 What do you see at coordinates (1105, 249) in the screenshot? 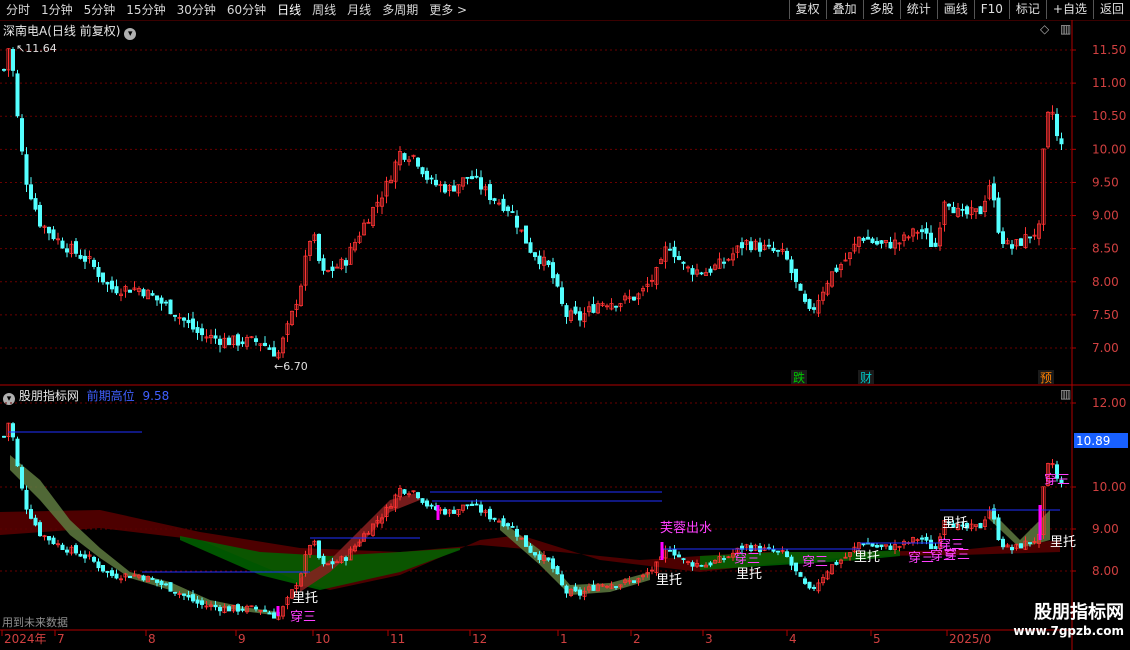
I see `price-tick-label: 8.50` at bounding box center [1105, 249].